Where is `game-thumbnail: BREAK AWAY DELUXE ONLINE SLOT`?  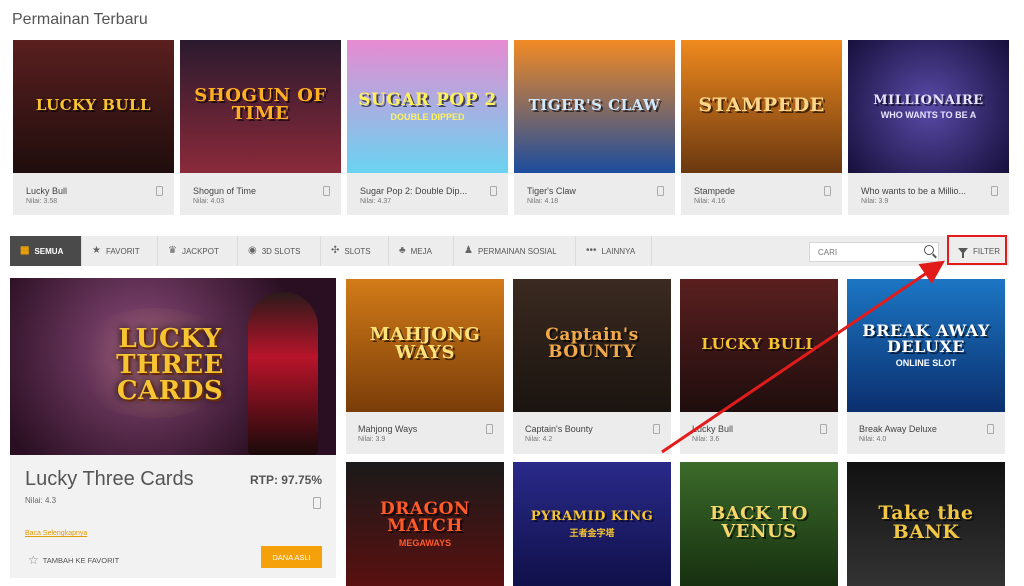 game-thumbnail: BREAK AWAY DELUXE ONLINE SLOT is located at coordinates (926, 345).